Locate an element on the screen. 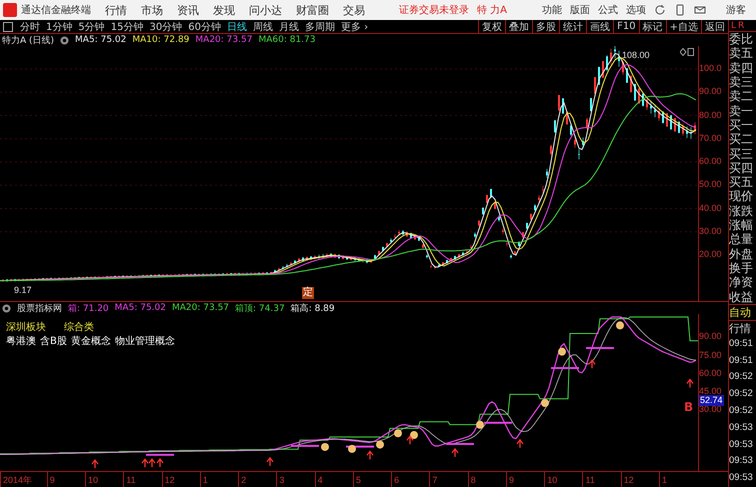 Image resolution: width=756 pixels, height=487 pixels. legend-value: MA60: 81.73 is located at coordinates (287, 40).